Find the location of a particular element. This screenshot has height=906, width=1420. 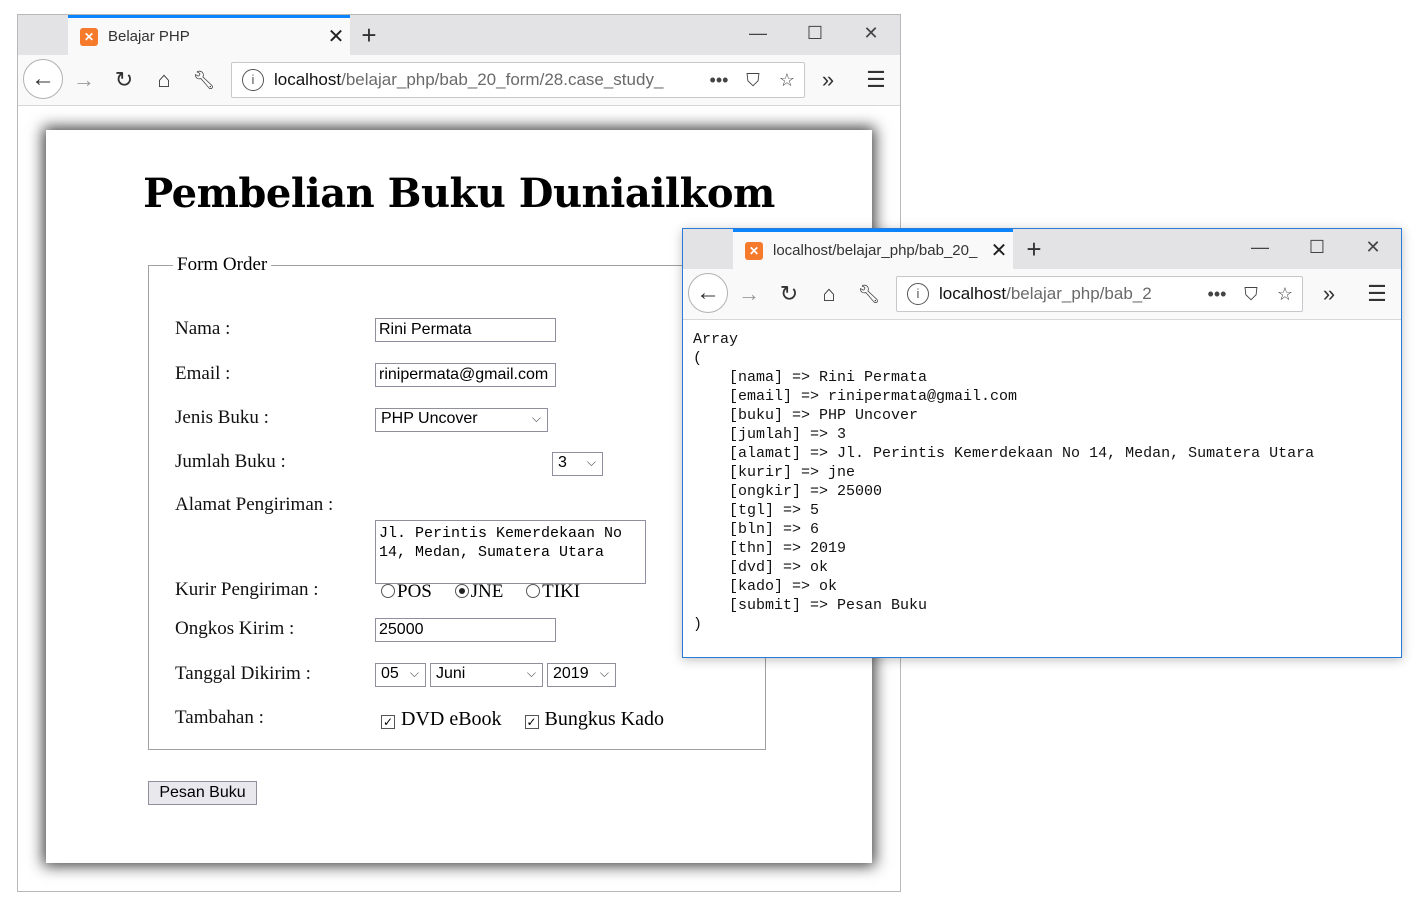

radio-jne-label: JNE is located at coordinates (487, 591).